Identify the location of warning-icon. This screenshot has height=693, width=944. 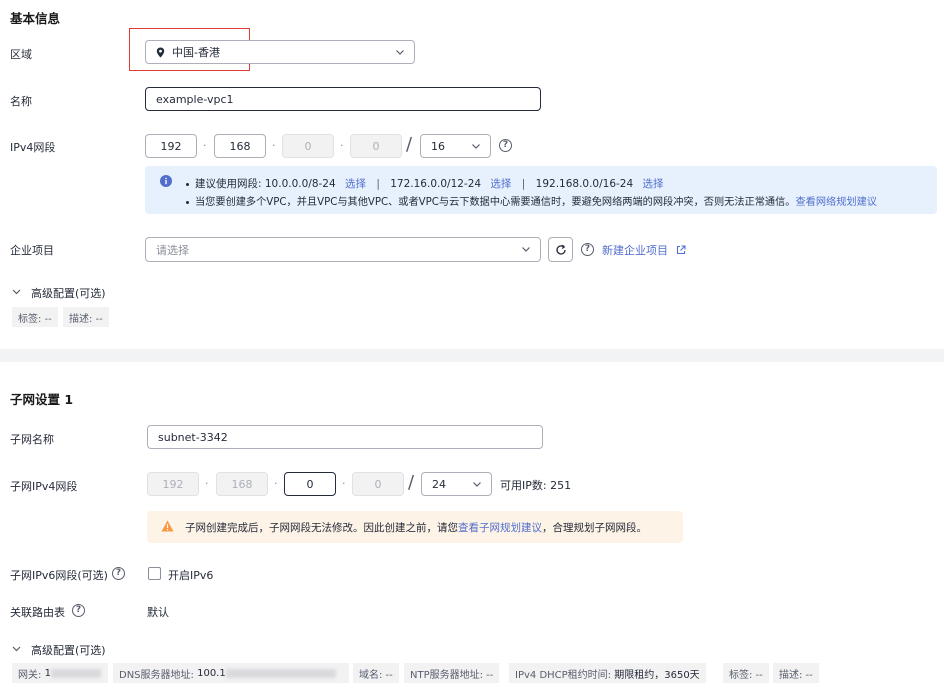
(167, 526).